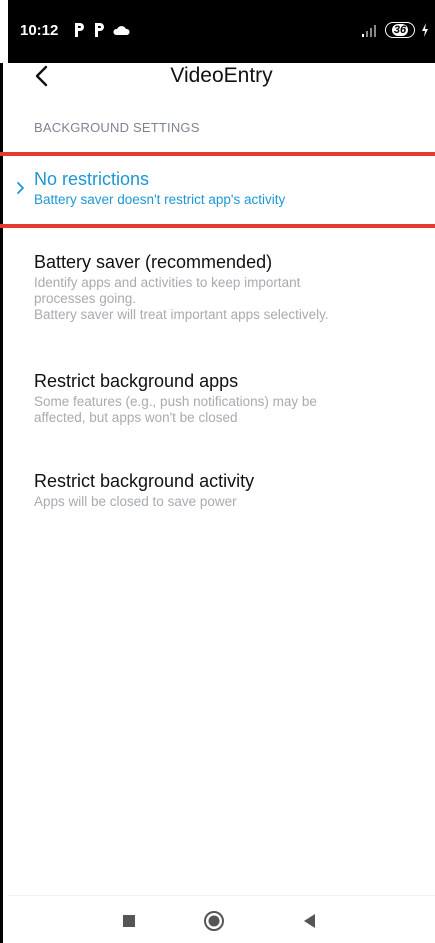 This screenshot has width=435, height=943. I want to click on back-triangle-icon, so click(309, 921).